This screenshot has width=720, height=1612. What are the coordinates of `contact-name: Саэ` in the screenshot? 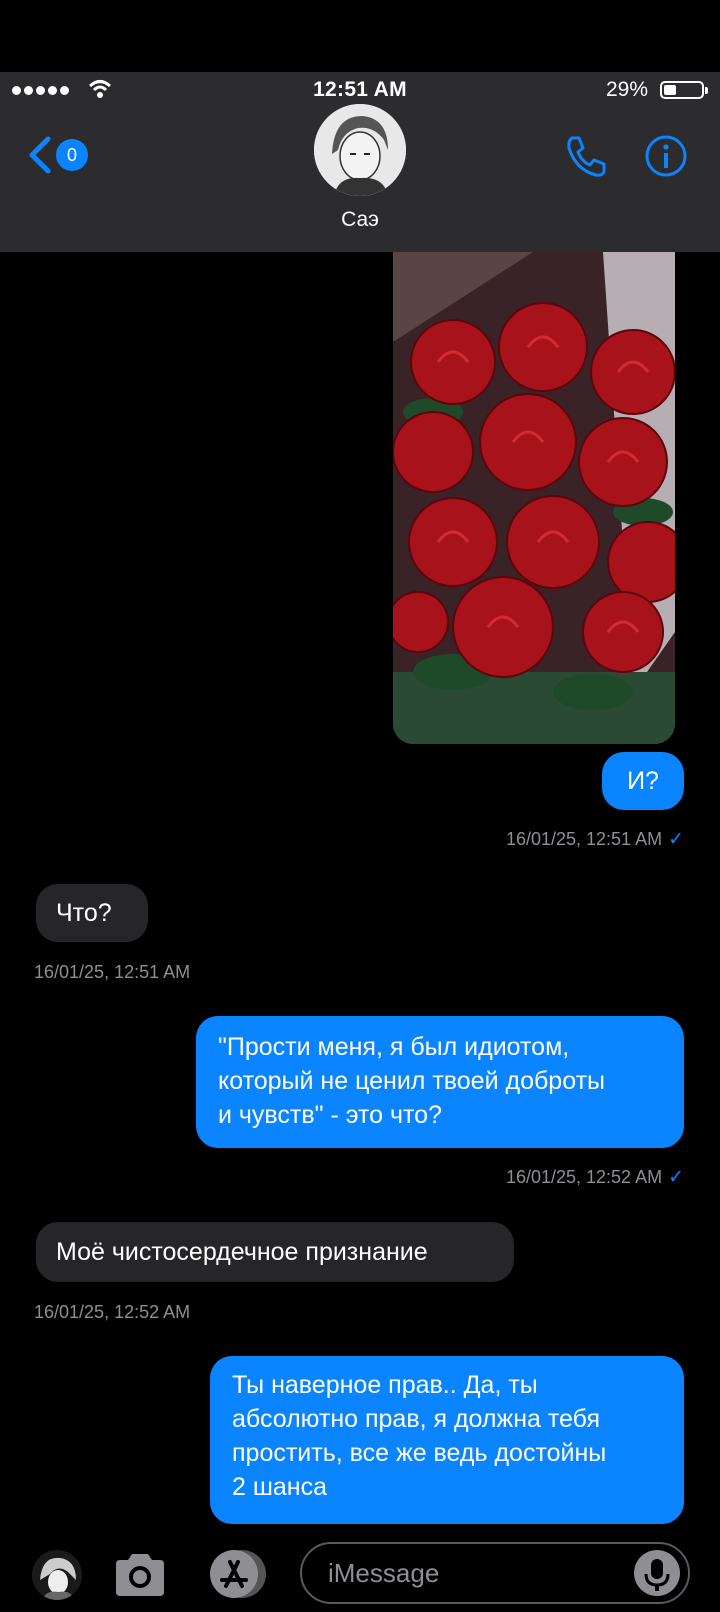 It's located at (360, 220).